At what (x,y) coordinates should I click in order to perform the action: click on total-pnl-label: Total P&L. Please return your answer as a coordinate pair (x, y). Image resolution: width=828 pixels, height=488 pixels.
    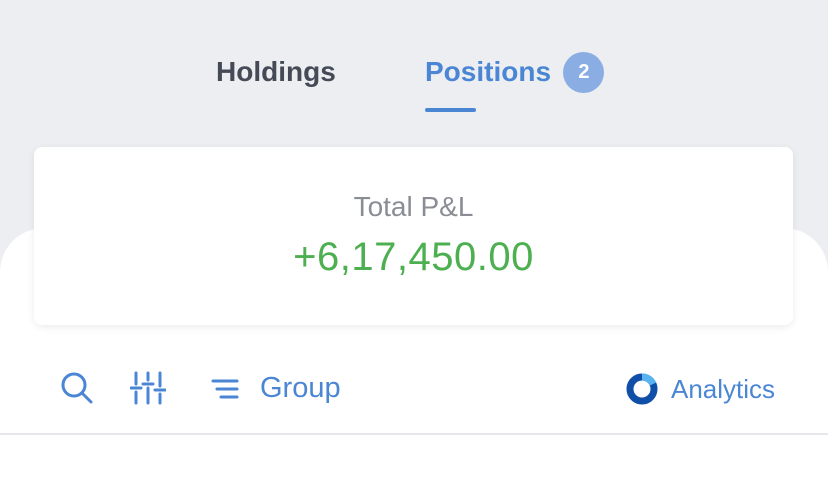
    Looking at the image, I should click on (413, 206).